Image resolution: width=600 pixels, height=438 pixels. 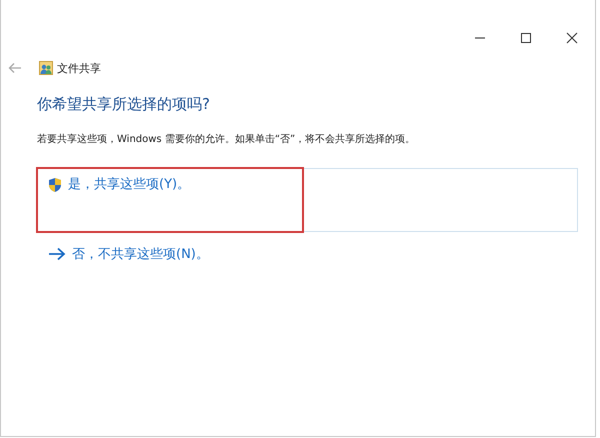 What do you see at coordinates (46, 68) in the screenshot?
I see `people-icon` at bounding box center [46, 68].